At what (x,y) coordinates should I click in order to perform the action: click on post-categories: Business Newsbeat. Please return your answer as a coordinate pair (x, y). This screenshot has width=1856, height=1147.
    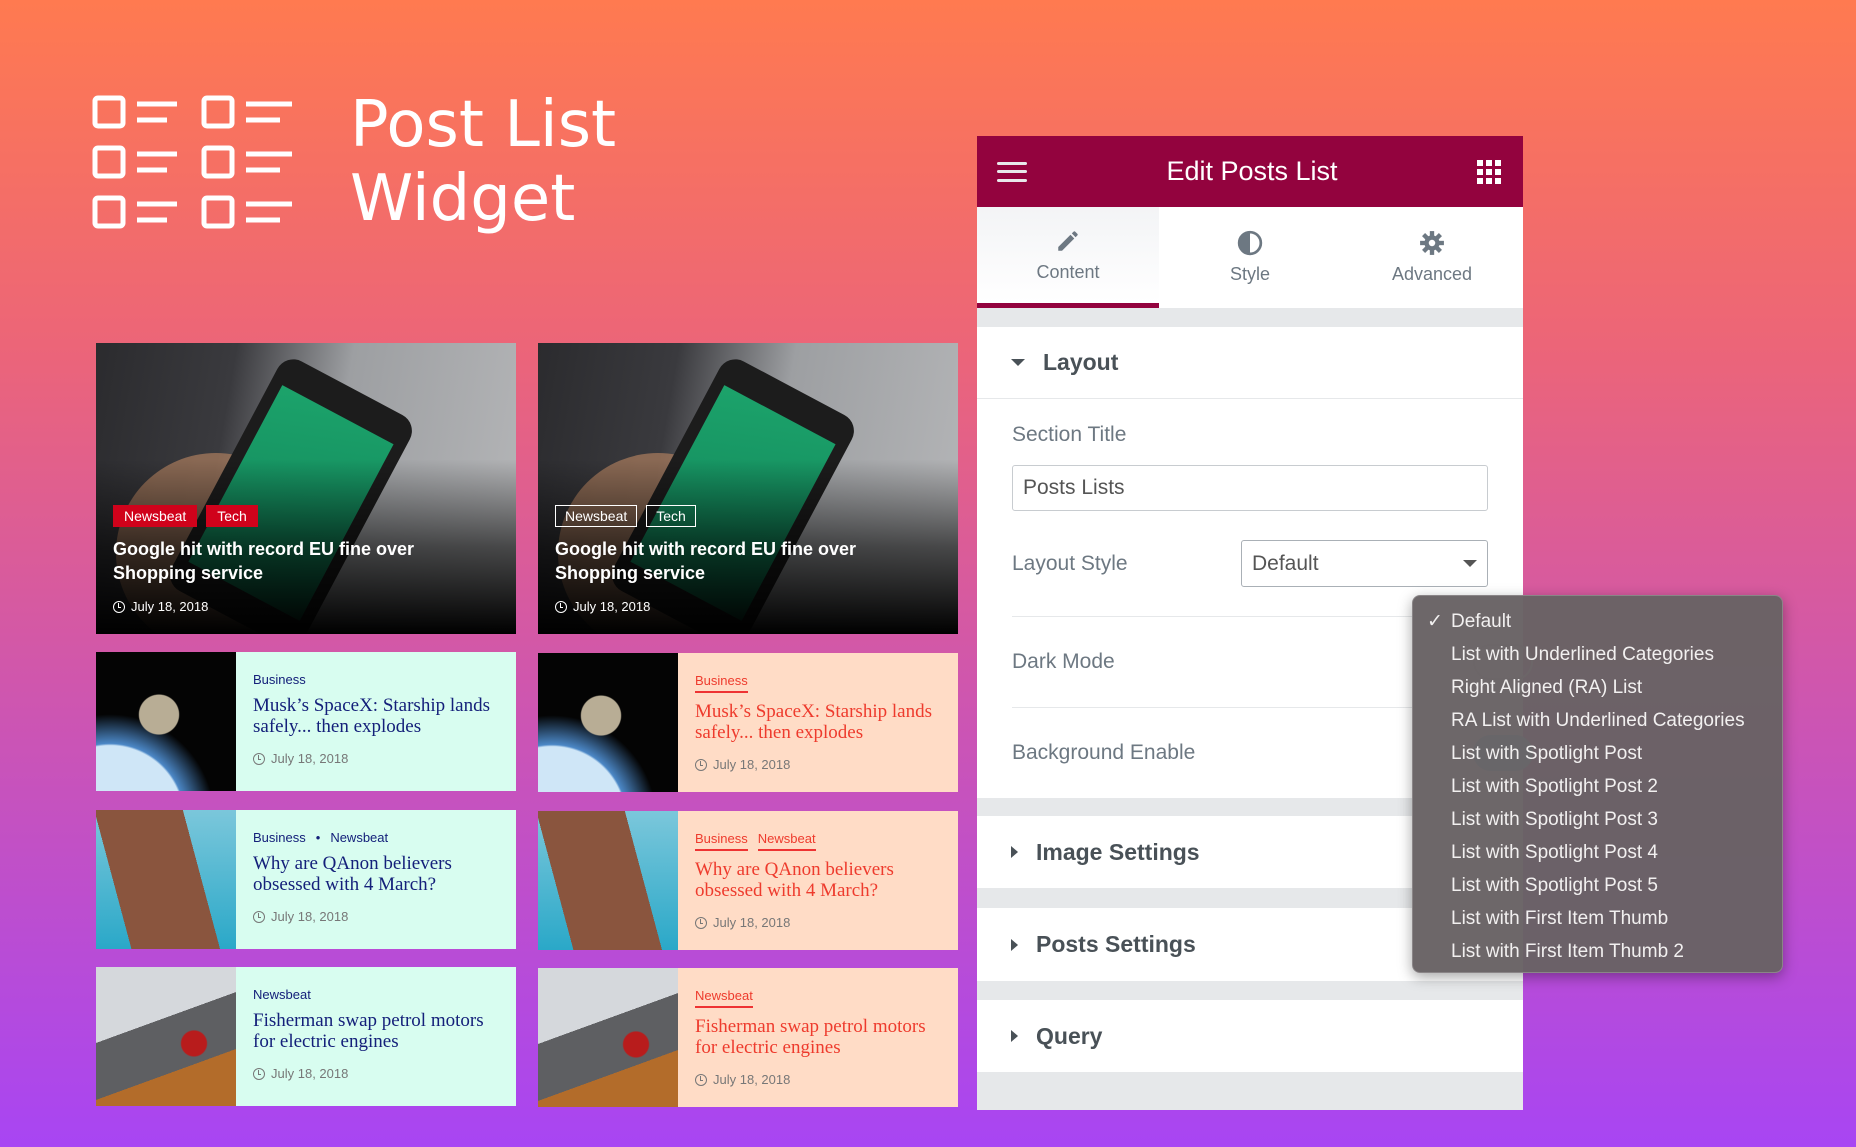
    Looking at the image, I should click on (818, 841).